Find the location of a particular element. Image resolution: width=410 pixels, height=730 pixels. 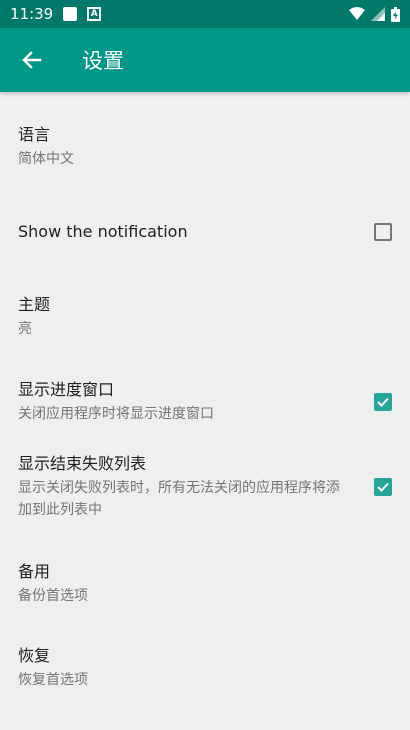

pref-title: 显示结束失败列表 is located at coordinates (82, 463).